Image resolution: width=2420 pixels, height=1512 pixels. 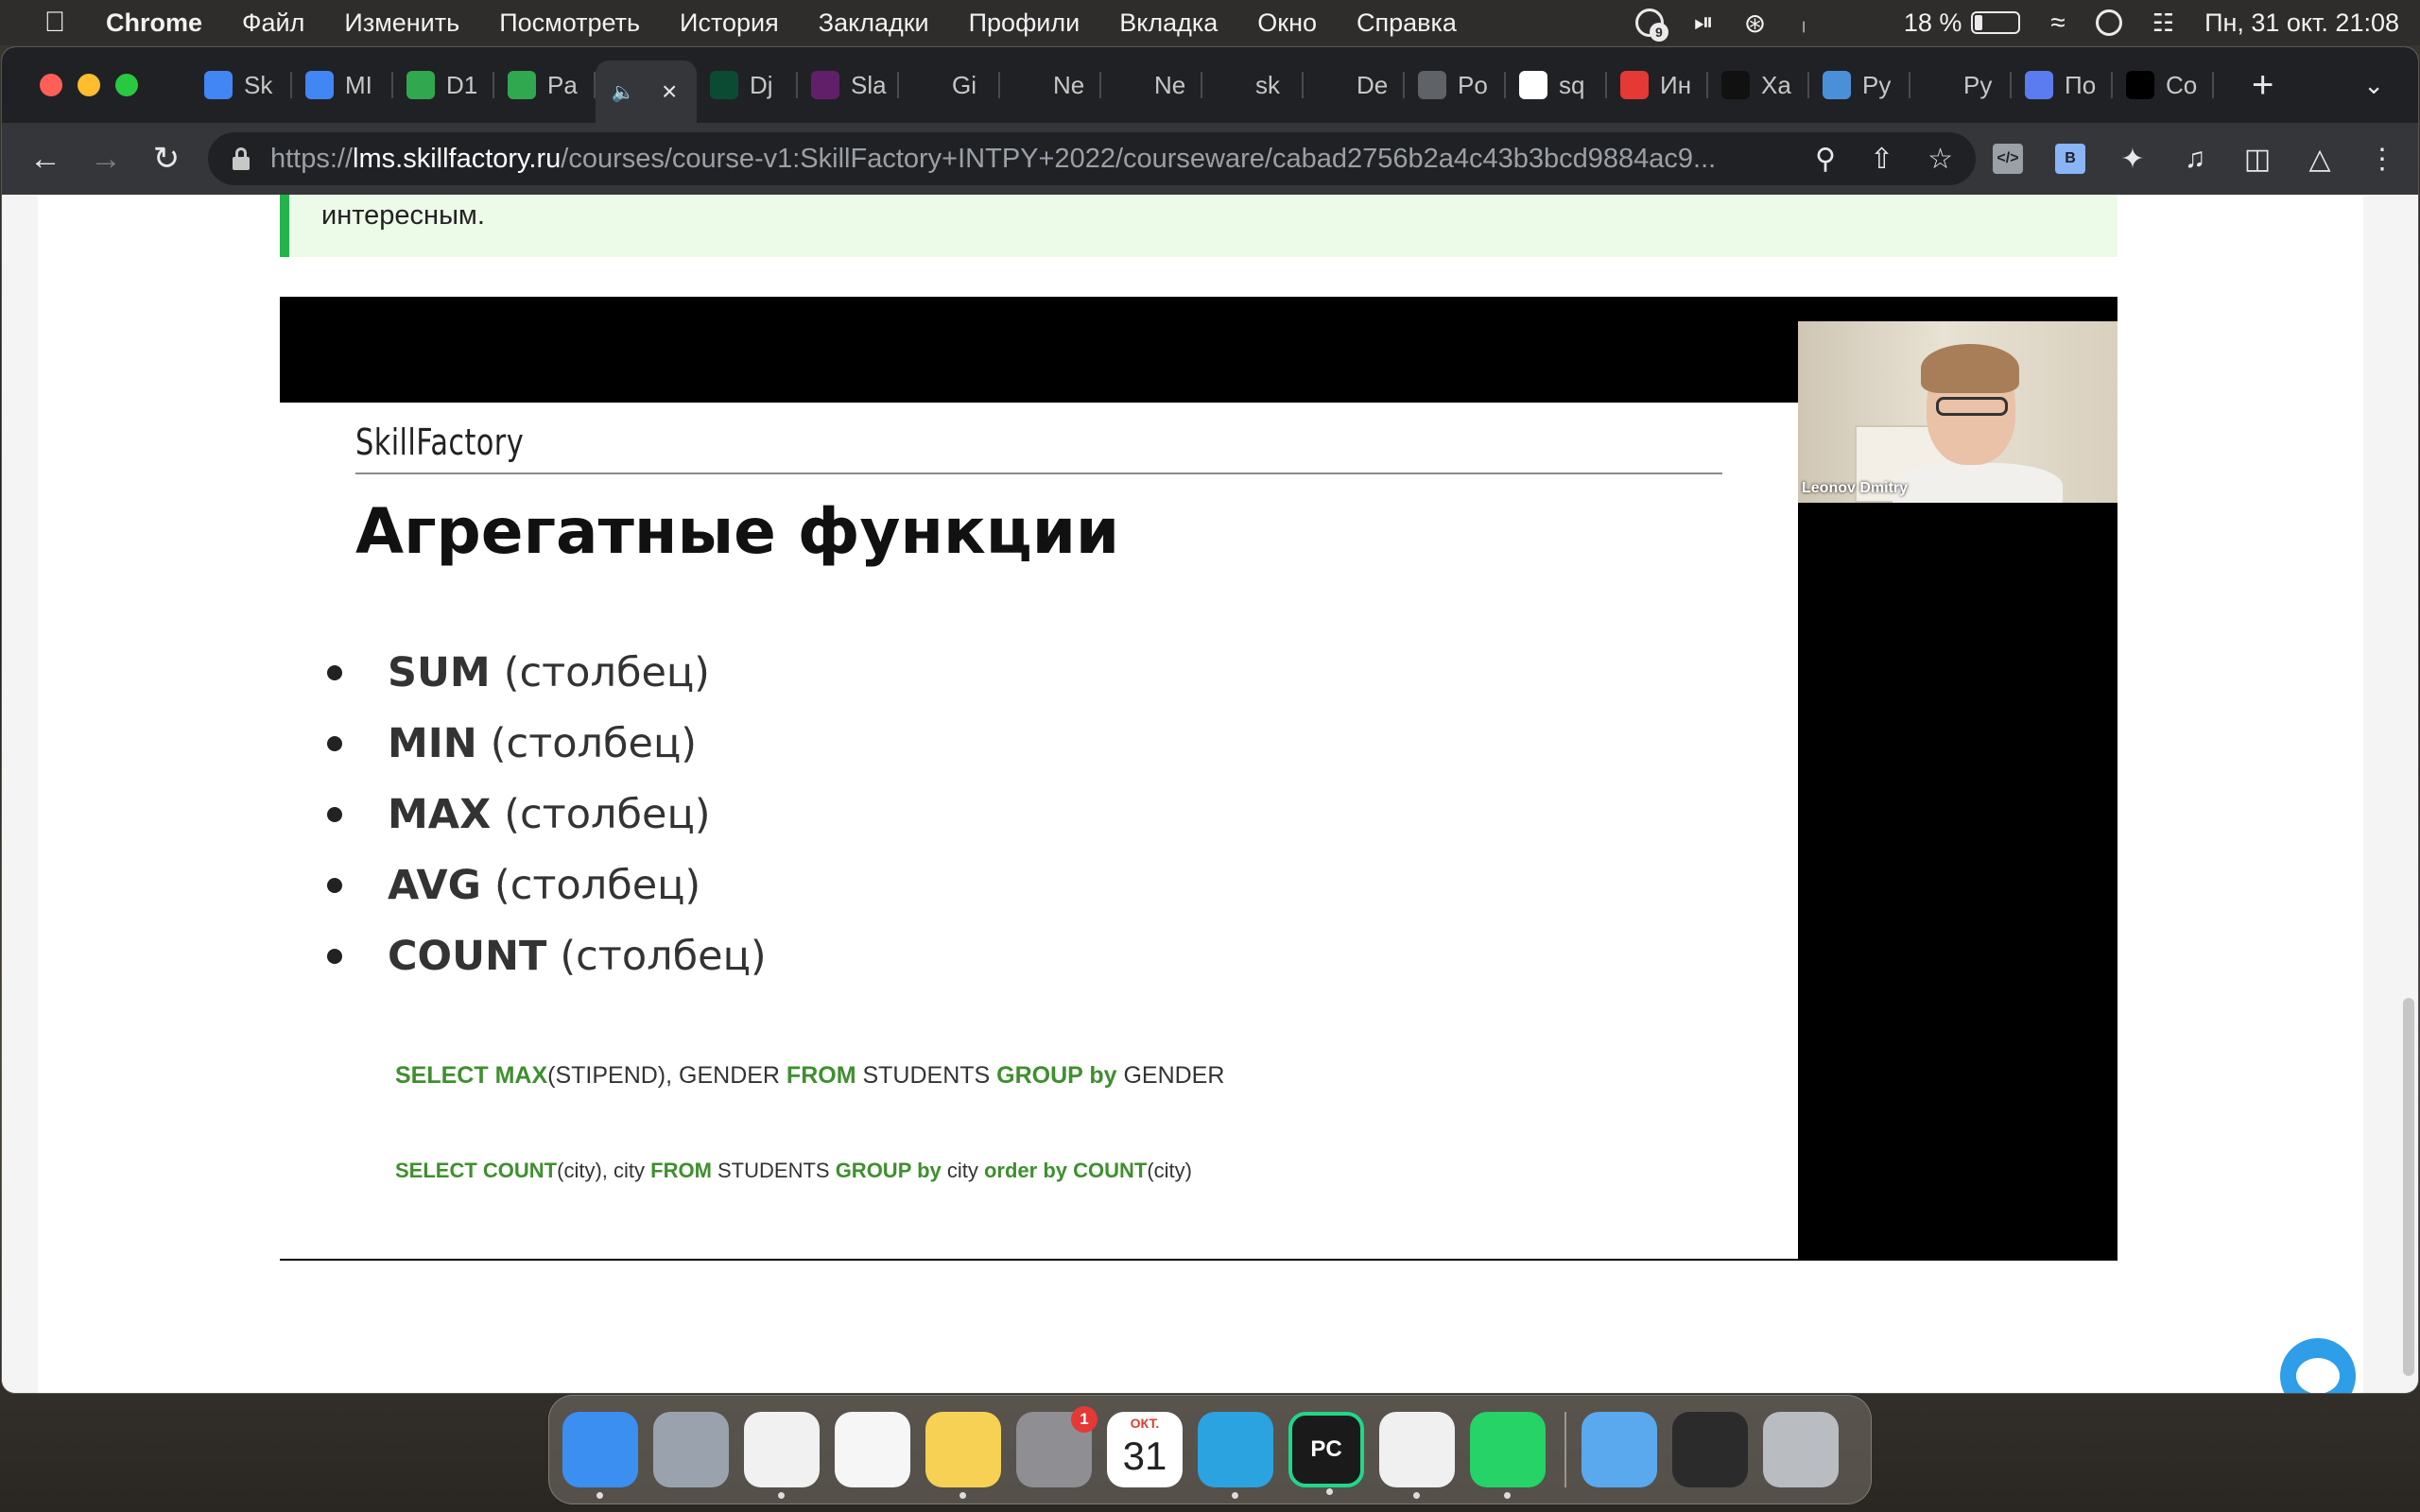 What do you see at coordinates (334, 885) in the screenshot?
I see `bullet-icon` at bounding box center [334, 885].